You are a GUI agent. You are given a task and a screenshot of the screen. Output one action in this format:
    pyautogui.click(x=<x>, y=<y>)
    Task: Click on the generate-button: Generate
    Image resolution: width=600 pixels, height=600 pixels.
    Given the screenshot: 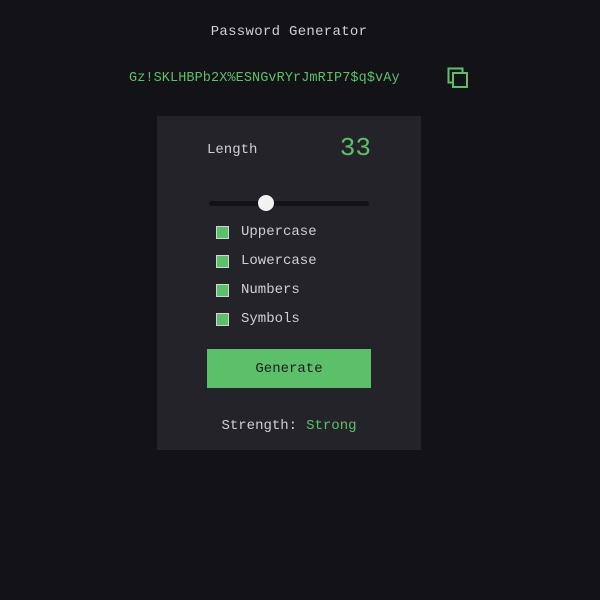 What is the action you would take?
    pyautogui.click(x=289, y=368)
    